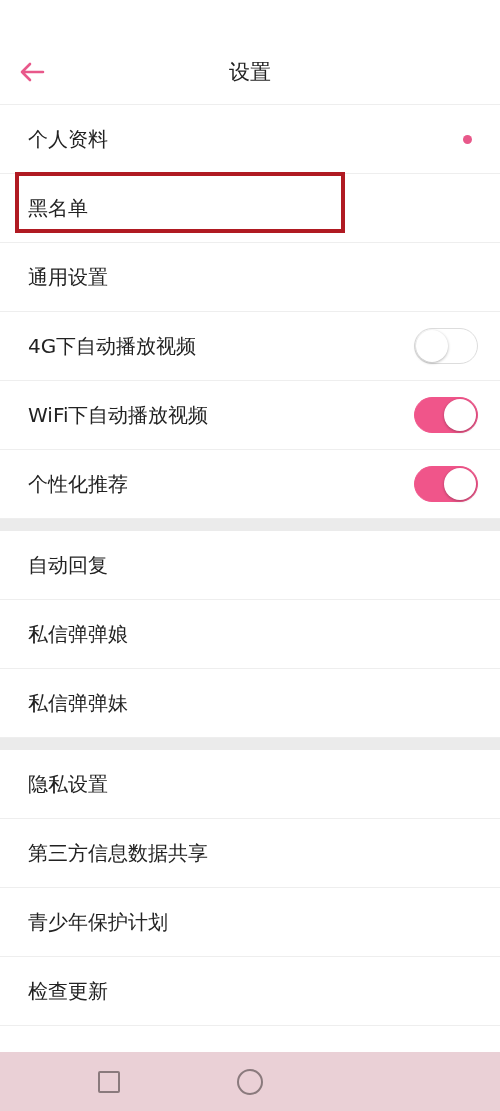  What do you see at coordinates (112, 346) in the screenshot?
I see `settings-item: 4G下自动播放视频` at bounding box center [112, 346].